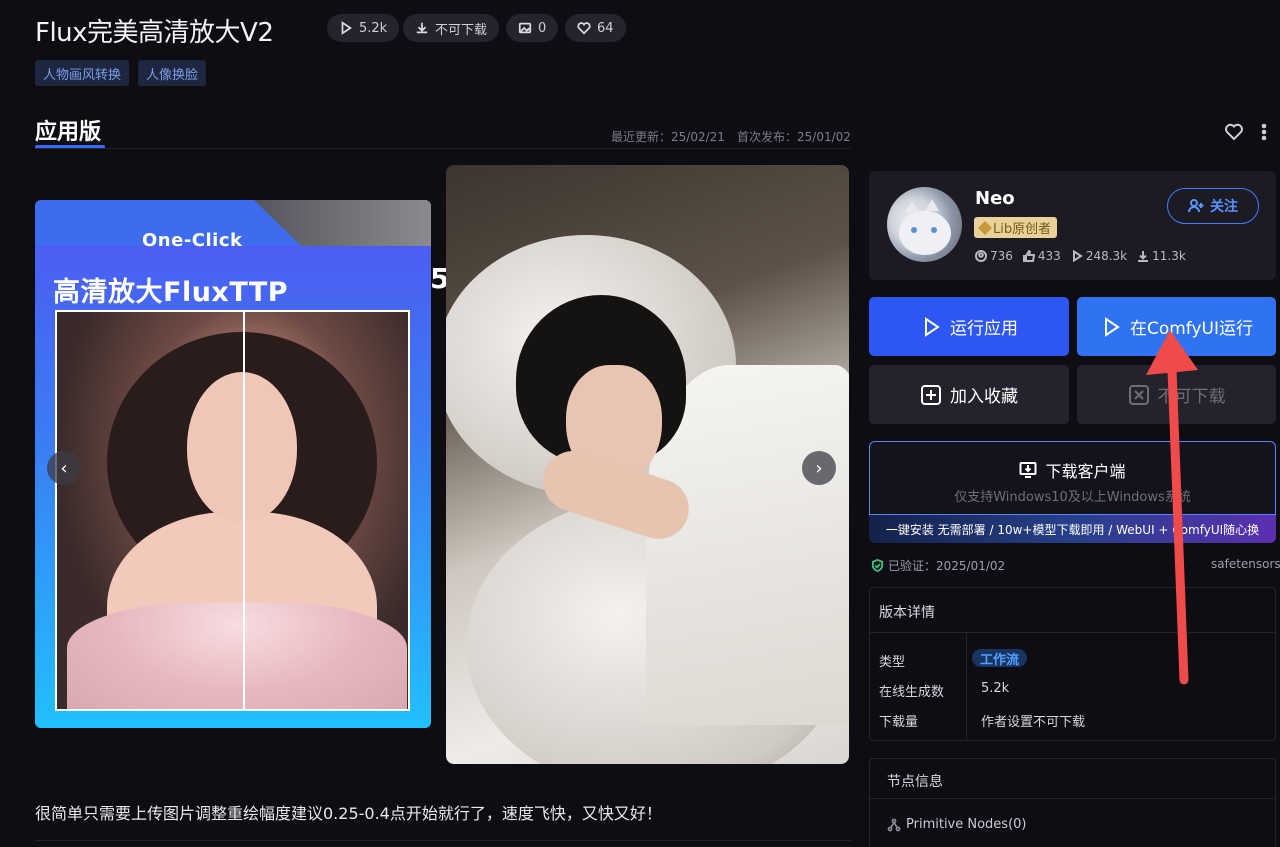  Describe the element at coordinates (192, 240) in the screenshot. I see `cover-kicker: One-Click` at that location.